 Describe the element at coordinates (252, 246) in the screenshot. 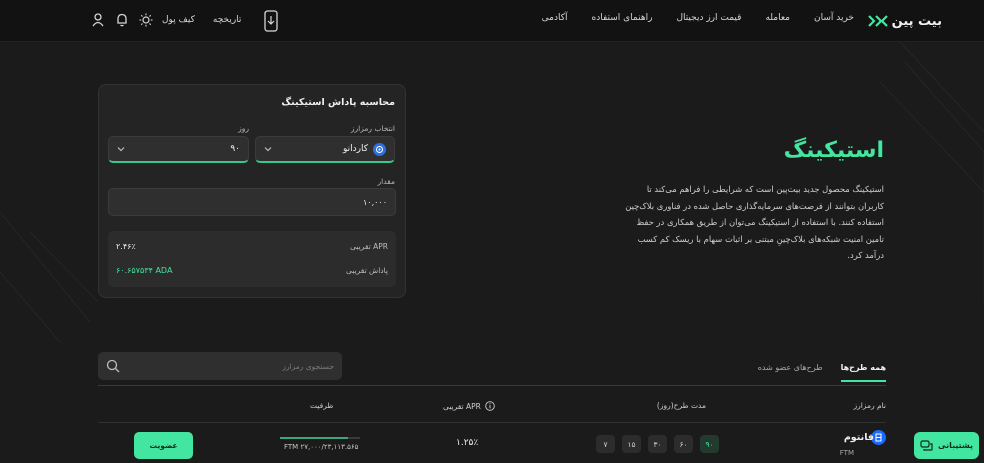

I see `apr-result-row: APR تقریبی ۲.۴۶٪` at that location.